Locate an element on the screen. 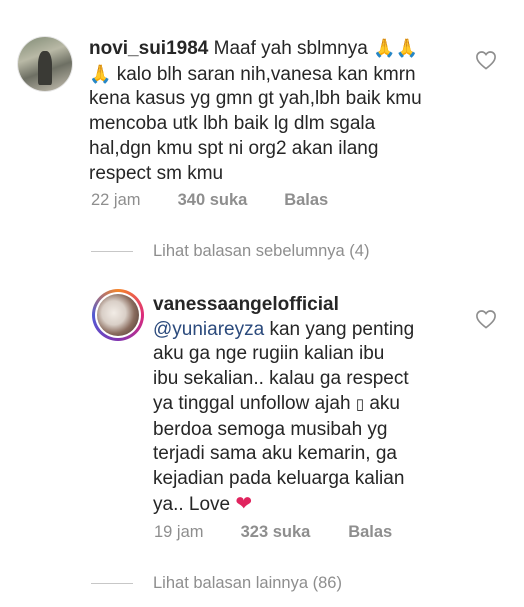 This screenshot has height=607, width=524. view-previous-replies: Lihat balasan sebelumnya (4) is located at coordinates (230, 251).